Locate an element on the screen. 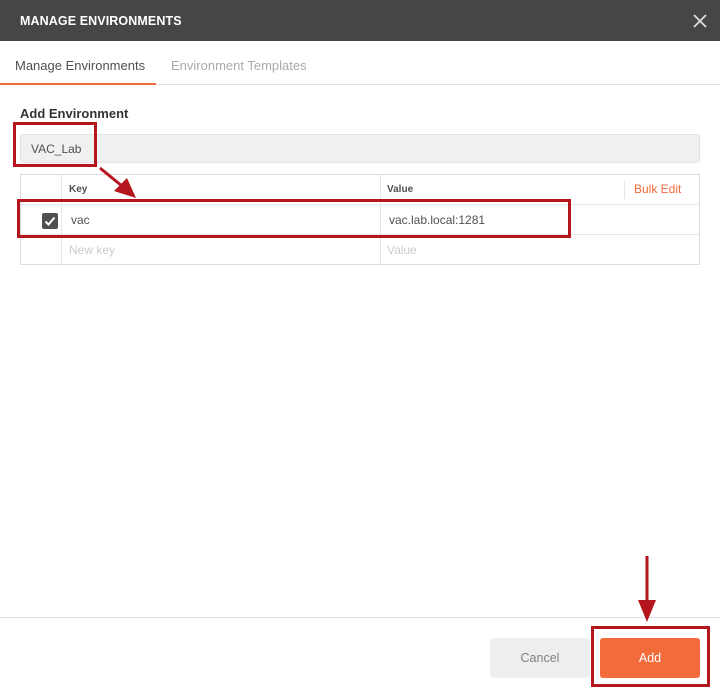  table-row: vac vac.lab.local:1281 is located at coordinates (360, 220).